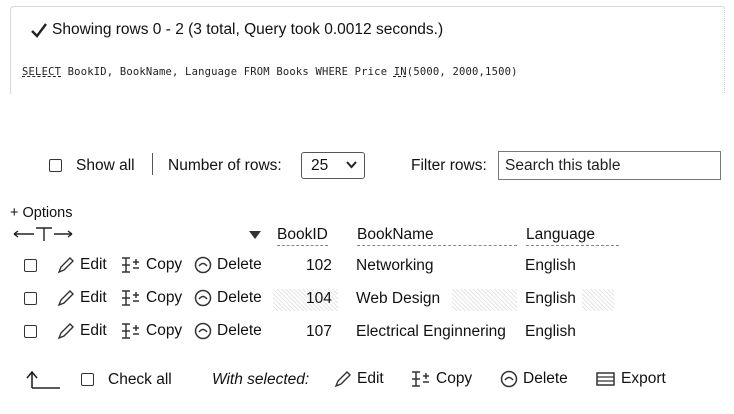 The height and width of the screenshot is (414, 734). Describe the element at coordinates (431, 331) in the screenshot. I see `cell-bookname: Electrical Enginnering` at that location.